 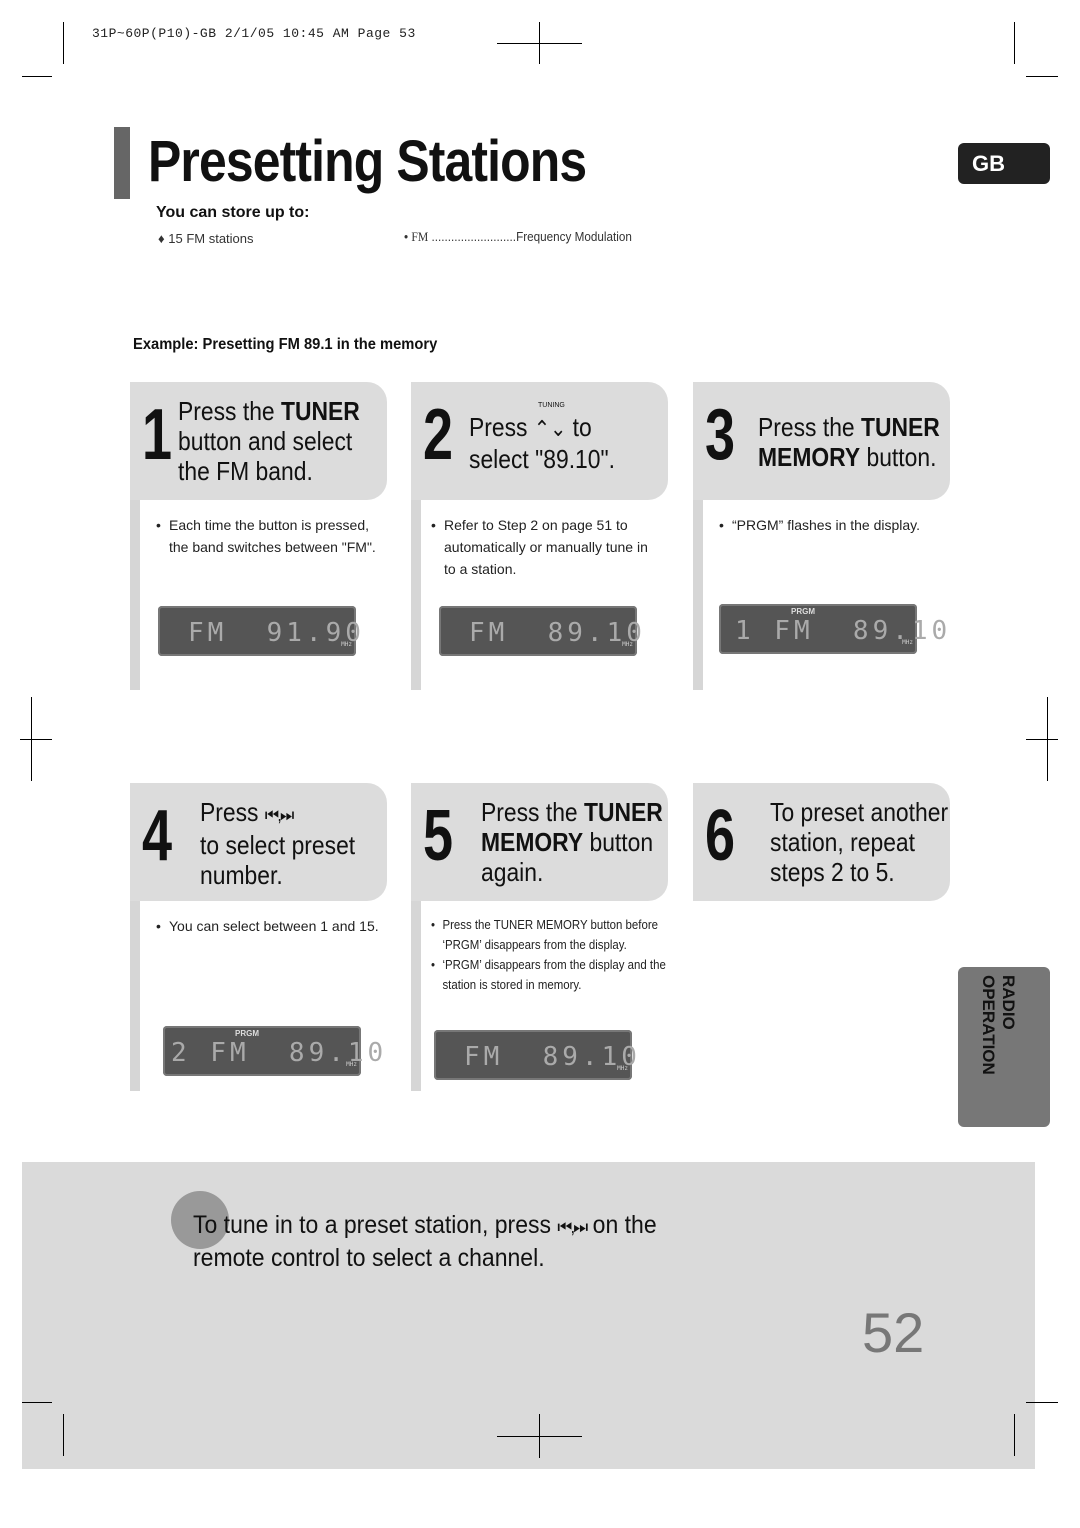 What do you see at coordinates (211, 238) in the screenshot?
I see `store-item-text: 15 FM stations` at bounding box center [211, 238].